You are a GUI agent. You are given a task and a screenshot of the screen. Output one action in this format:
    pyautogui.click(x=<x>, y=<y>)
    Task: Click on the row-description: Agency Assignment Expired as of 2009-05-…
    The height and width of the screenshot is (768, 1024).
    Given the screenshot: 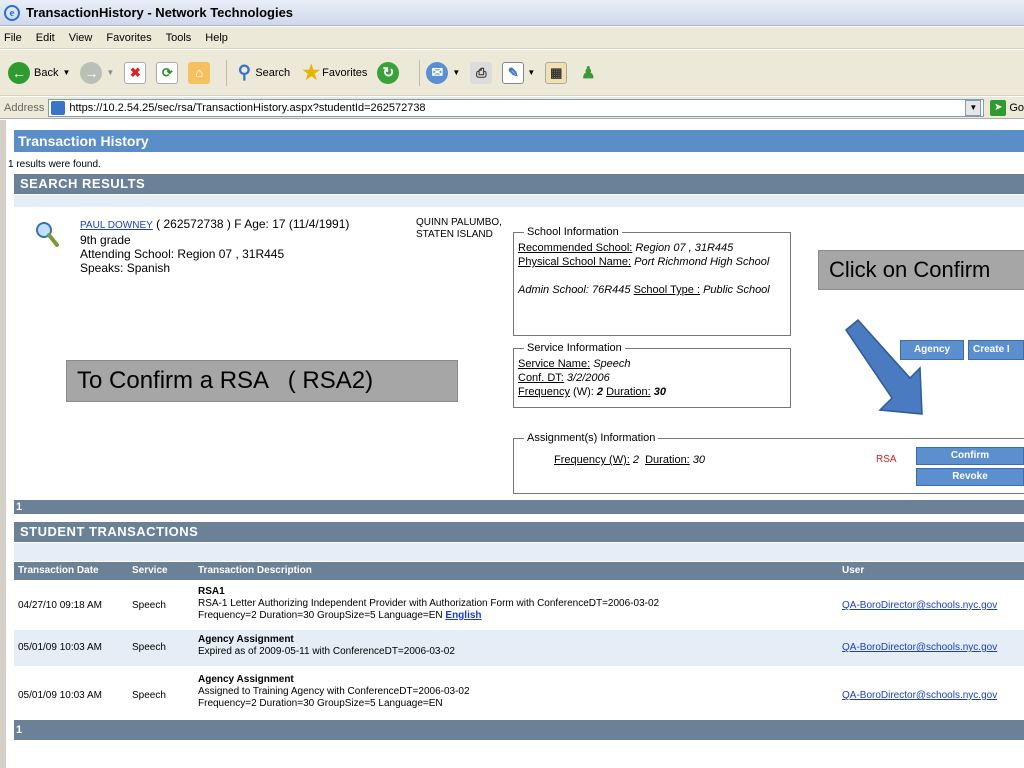 What is the action you would take?
    pyautogui.click(x=326, y=646)
    